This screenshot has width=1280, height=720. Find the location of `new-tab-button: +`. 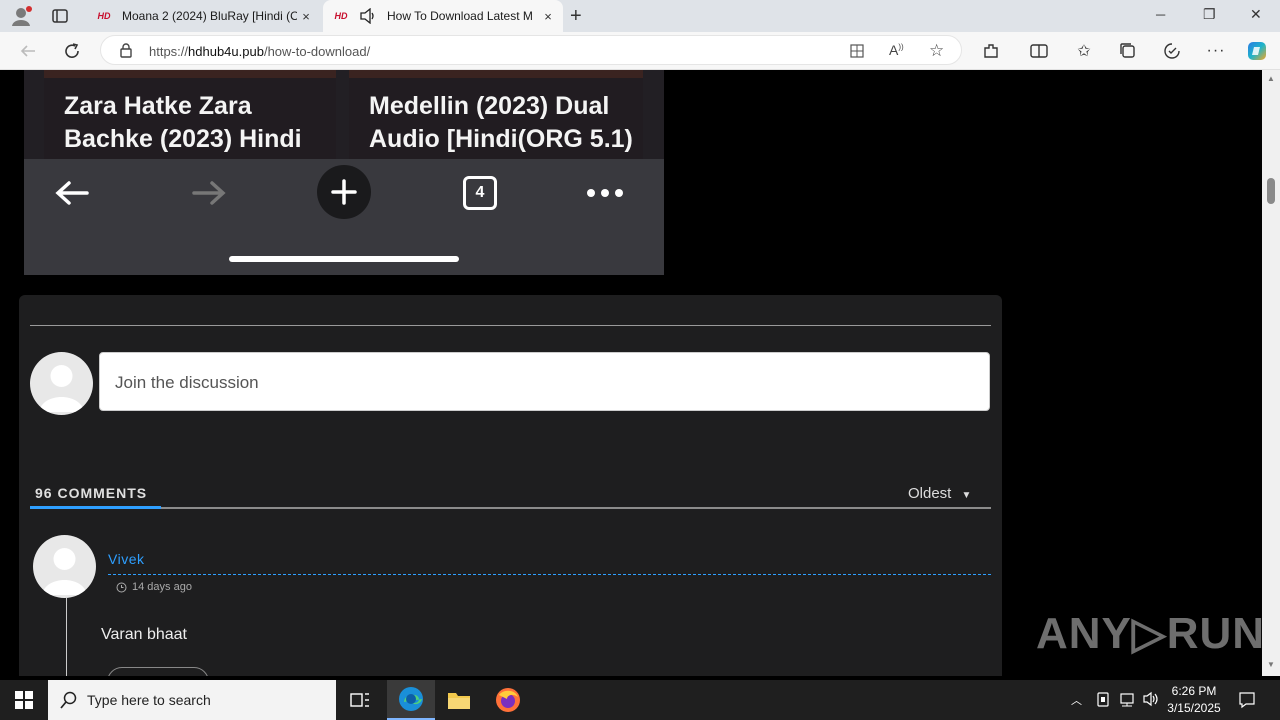

new-tab-button: + is located at coordinates (576, 16).